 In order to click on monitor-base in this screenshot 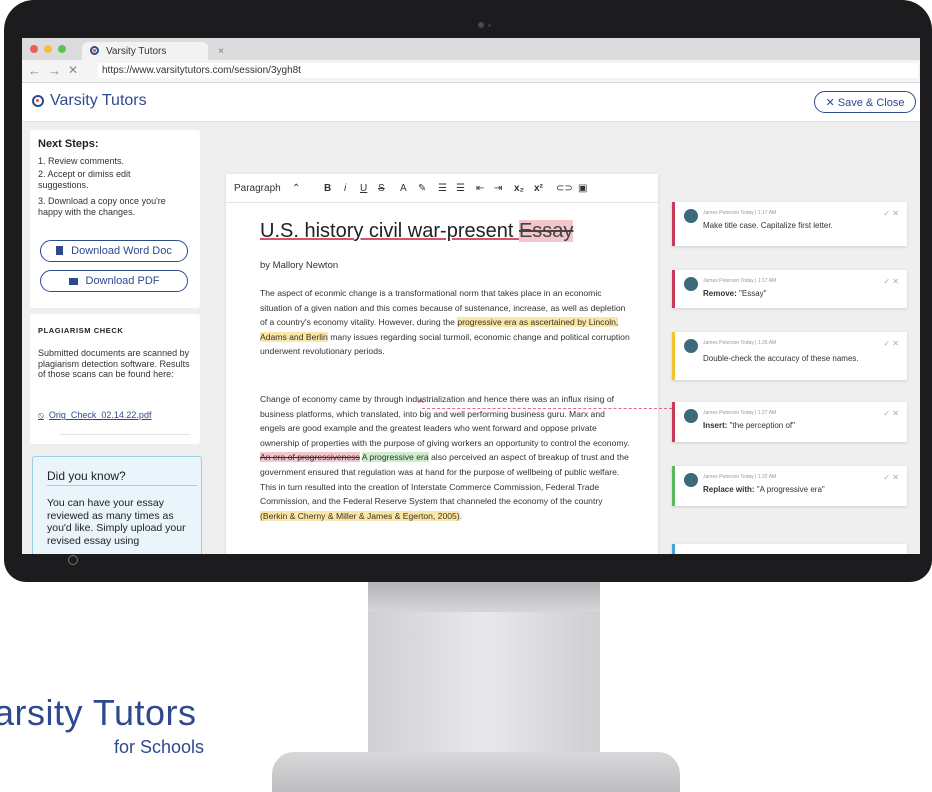, I will do `click(476, 772)`.